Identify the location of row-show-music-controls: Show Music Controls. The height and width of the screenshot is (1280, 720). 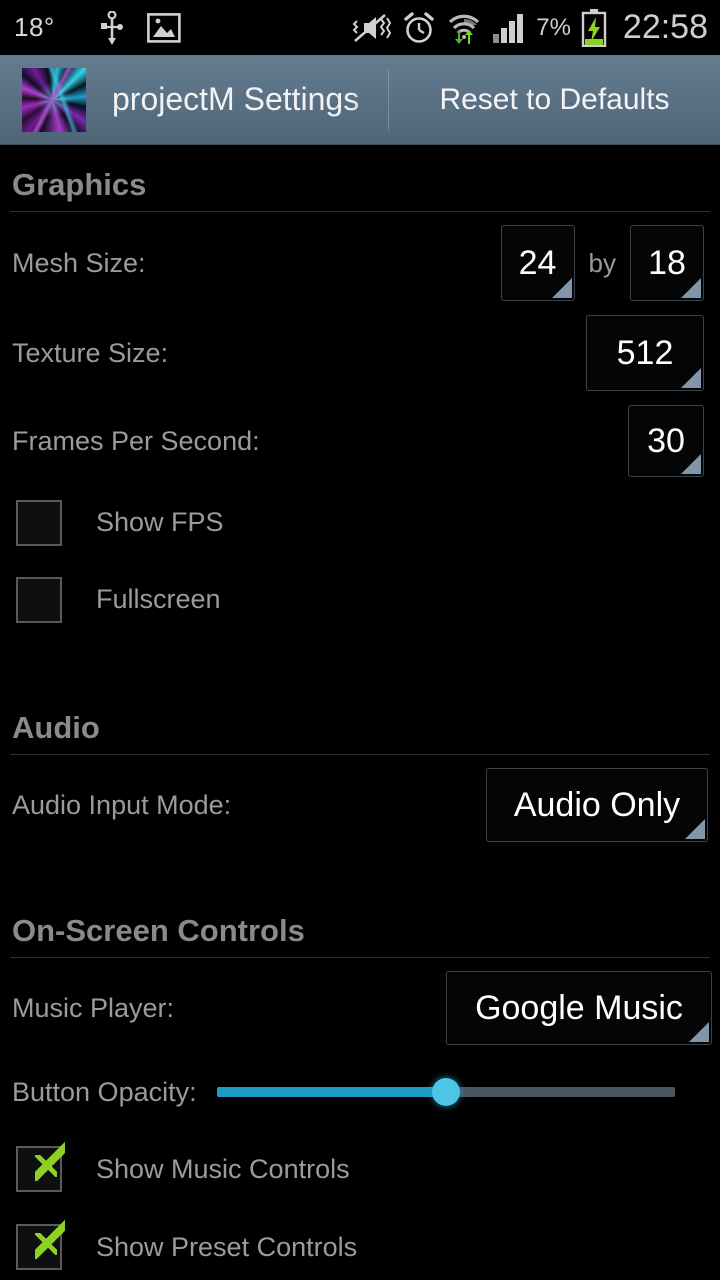
(360, 1169).